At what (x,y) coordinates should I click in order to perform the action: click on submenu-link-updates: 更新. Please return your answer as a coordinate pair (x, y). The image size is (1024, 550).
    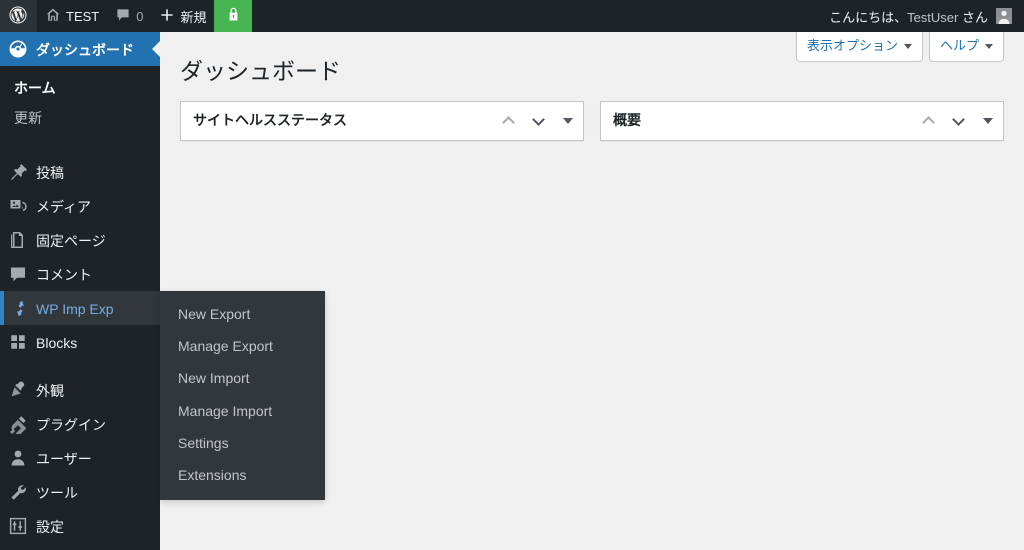
    Looking at the image, I should click on (80, 118).